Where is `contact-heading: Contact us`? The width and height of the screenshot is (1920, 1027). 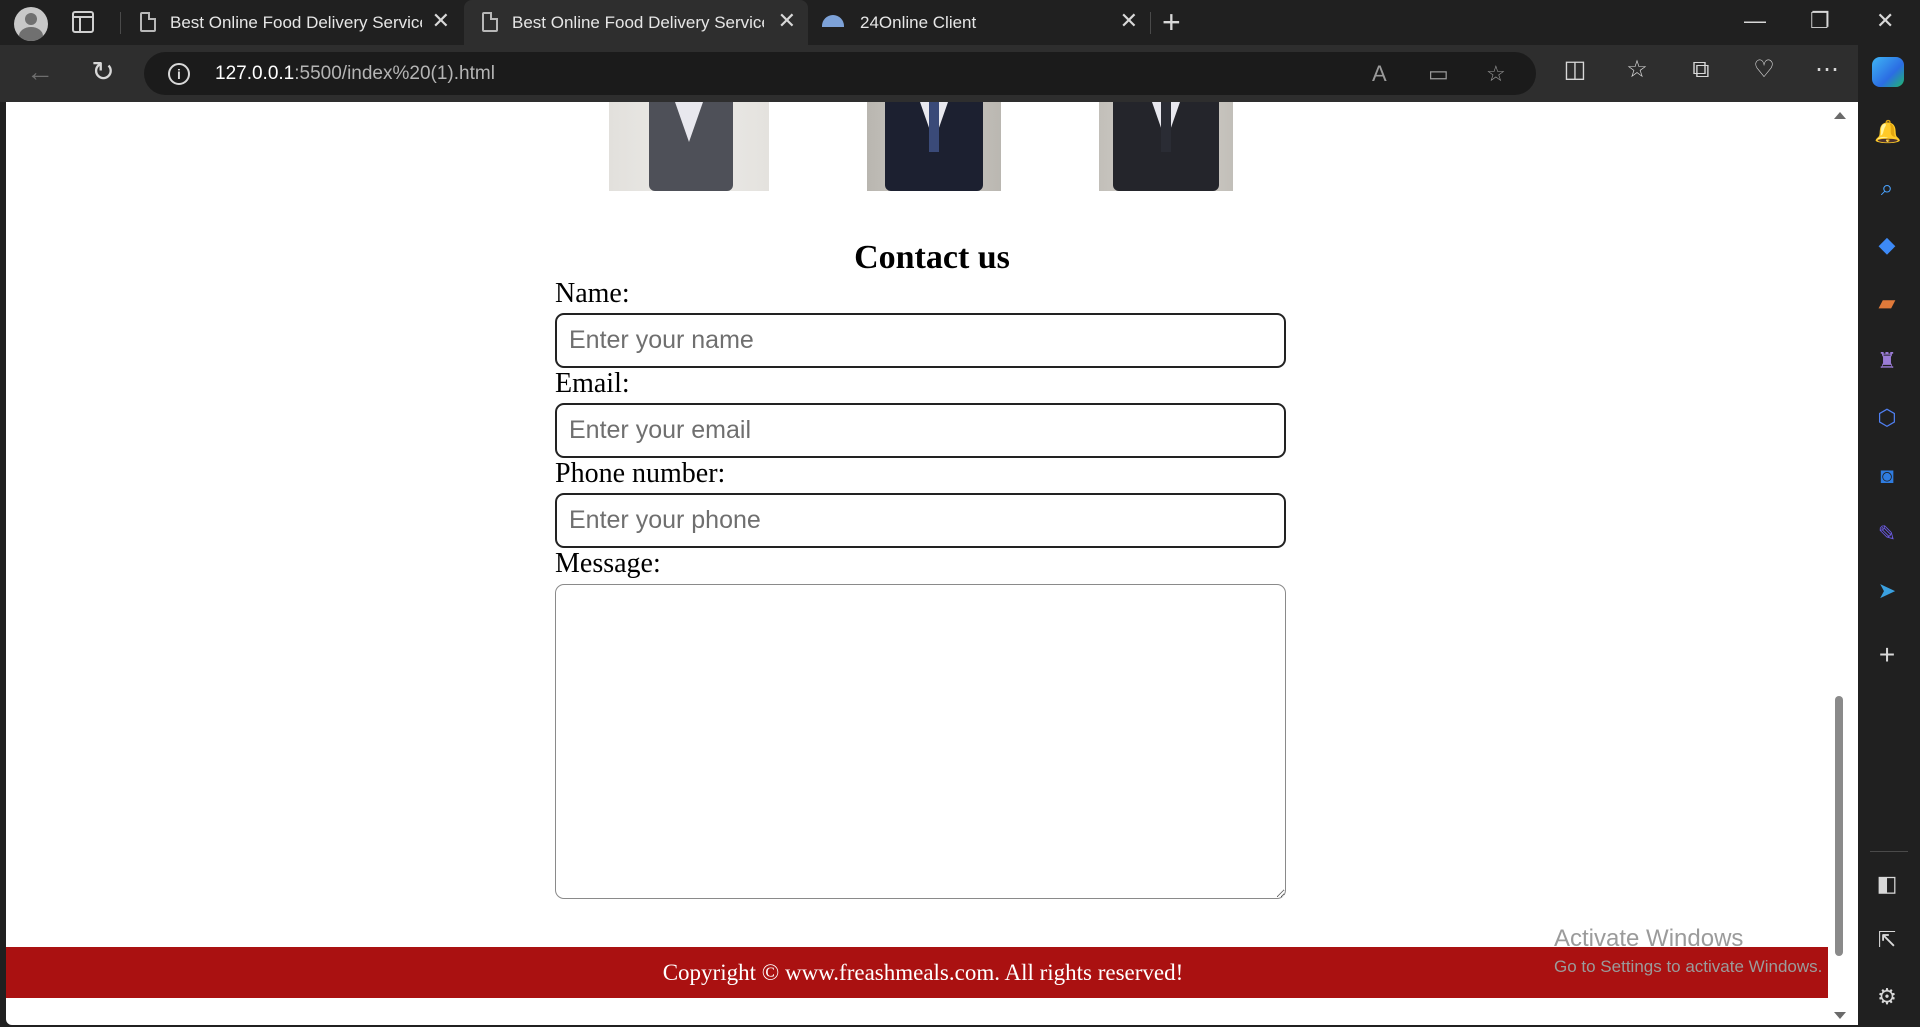
contact-heading: Contact us is located at coordinates (932, 257).